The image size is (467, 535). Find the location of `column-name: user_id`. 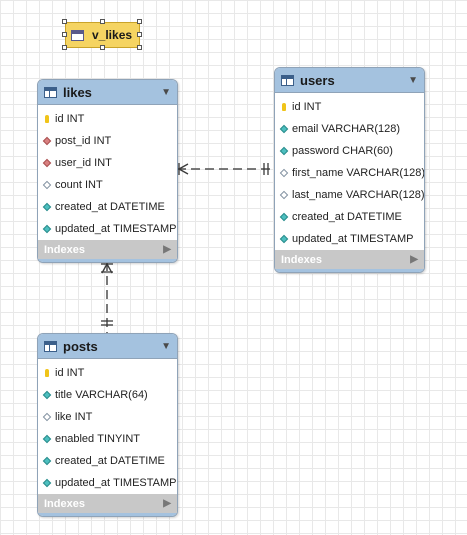

column-name: user_id is located at coordinates (73, 163).